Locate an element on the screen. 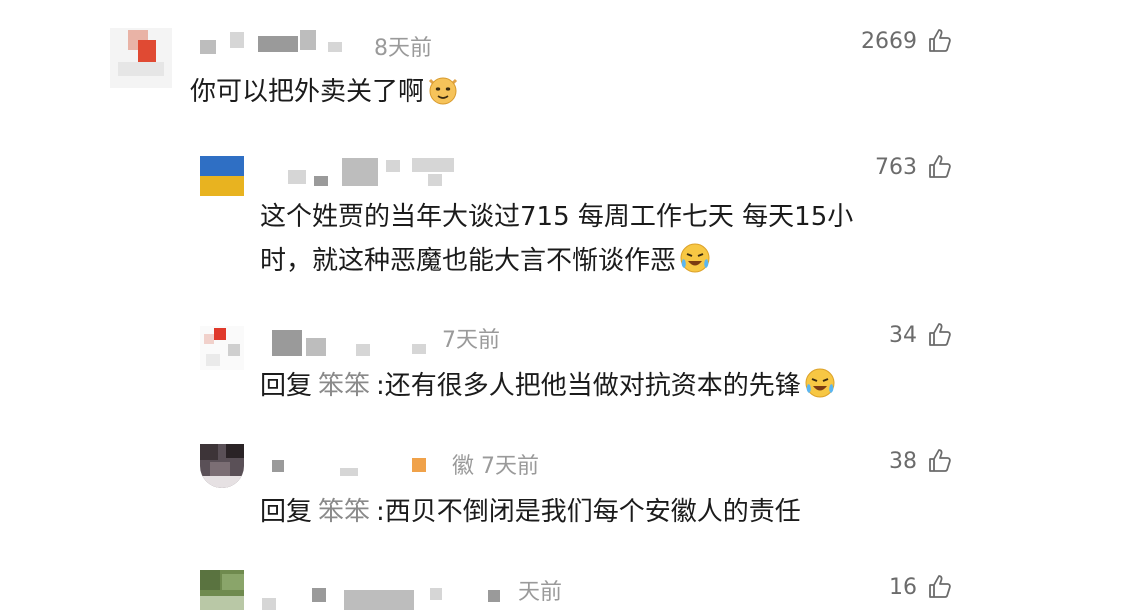 Image resolution: width=1123 pixels, height=610 pixels. like-button: 763 is located at coordinates (914, 167).